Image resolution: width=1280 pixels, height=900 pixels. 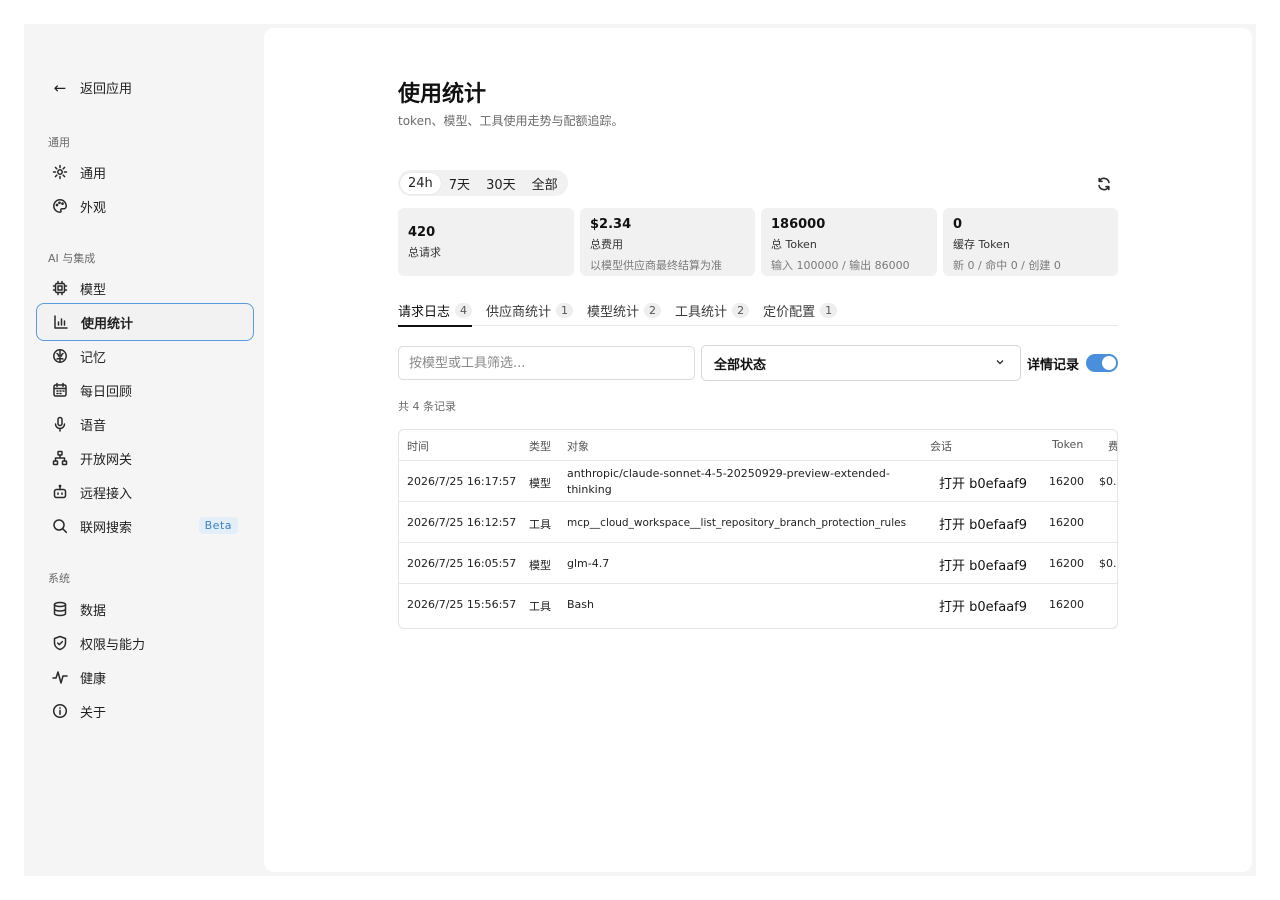 What do you see at coordinates (145, 492) in the screenshot?
I see `sidebar-item-remote: 远程接入` at bounding box center [145, 492].